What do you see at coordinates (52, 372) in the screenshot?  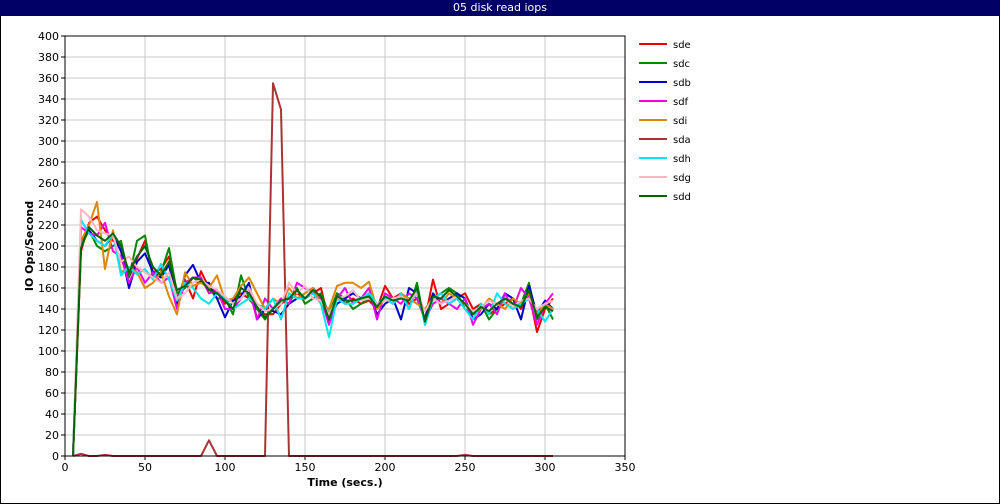 I see `y-tick-label: 80` at bounding box center [52, 372].